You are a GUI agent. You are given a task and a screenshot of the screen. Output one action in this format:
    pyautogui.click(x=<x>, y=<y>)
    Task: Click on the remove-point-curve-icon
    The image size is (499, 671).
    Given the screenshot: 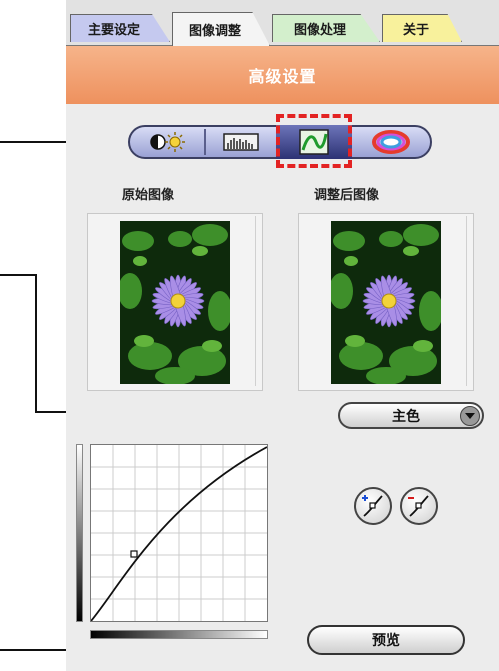 What is the action you would take?
    pyautogui.click(x=418, y=506)
    